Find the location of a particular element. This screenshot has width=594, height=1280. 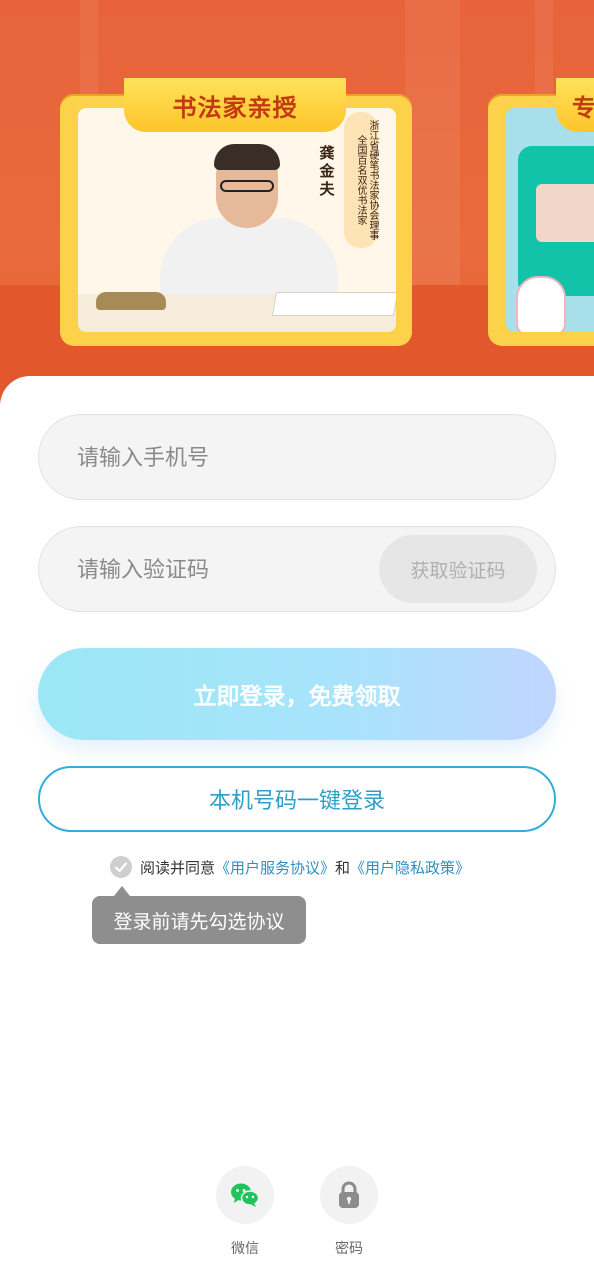

banner-stripe is located at coordinates (432, 150).